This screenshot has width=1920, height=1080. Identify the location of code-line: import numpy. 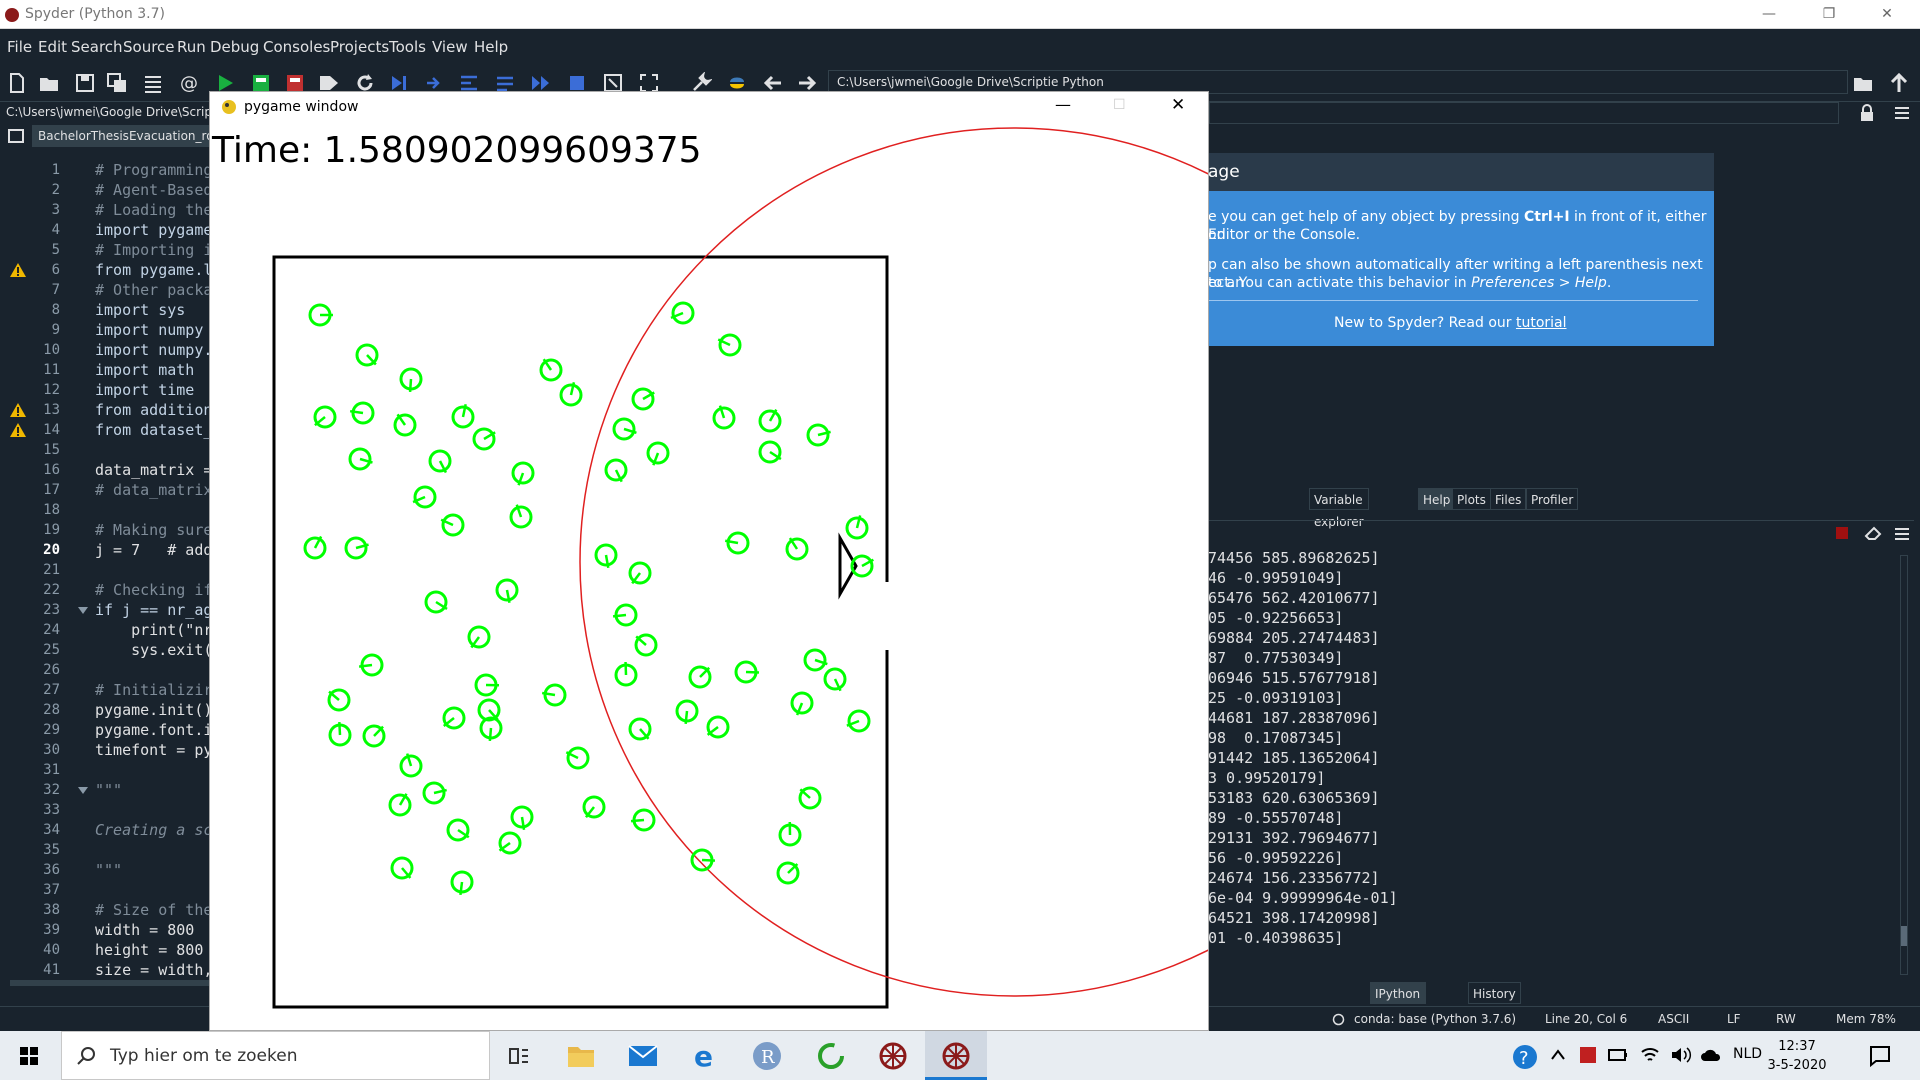
(152, 330).